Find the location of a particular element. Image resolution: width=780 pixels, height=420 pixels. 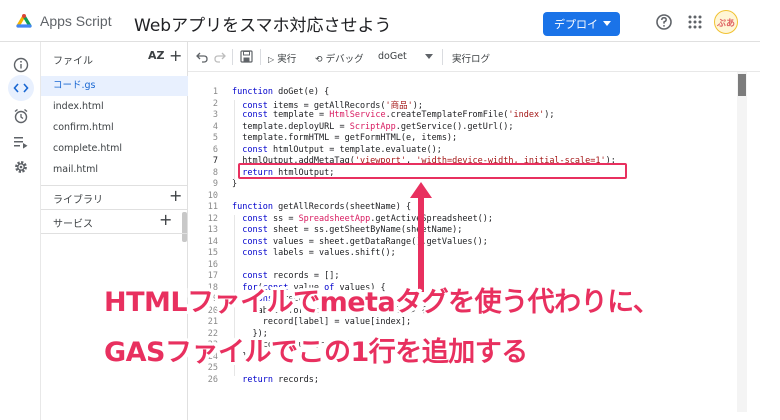

line-number: 11 is located at coordinates (212, 207).